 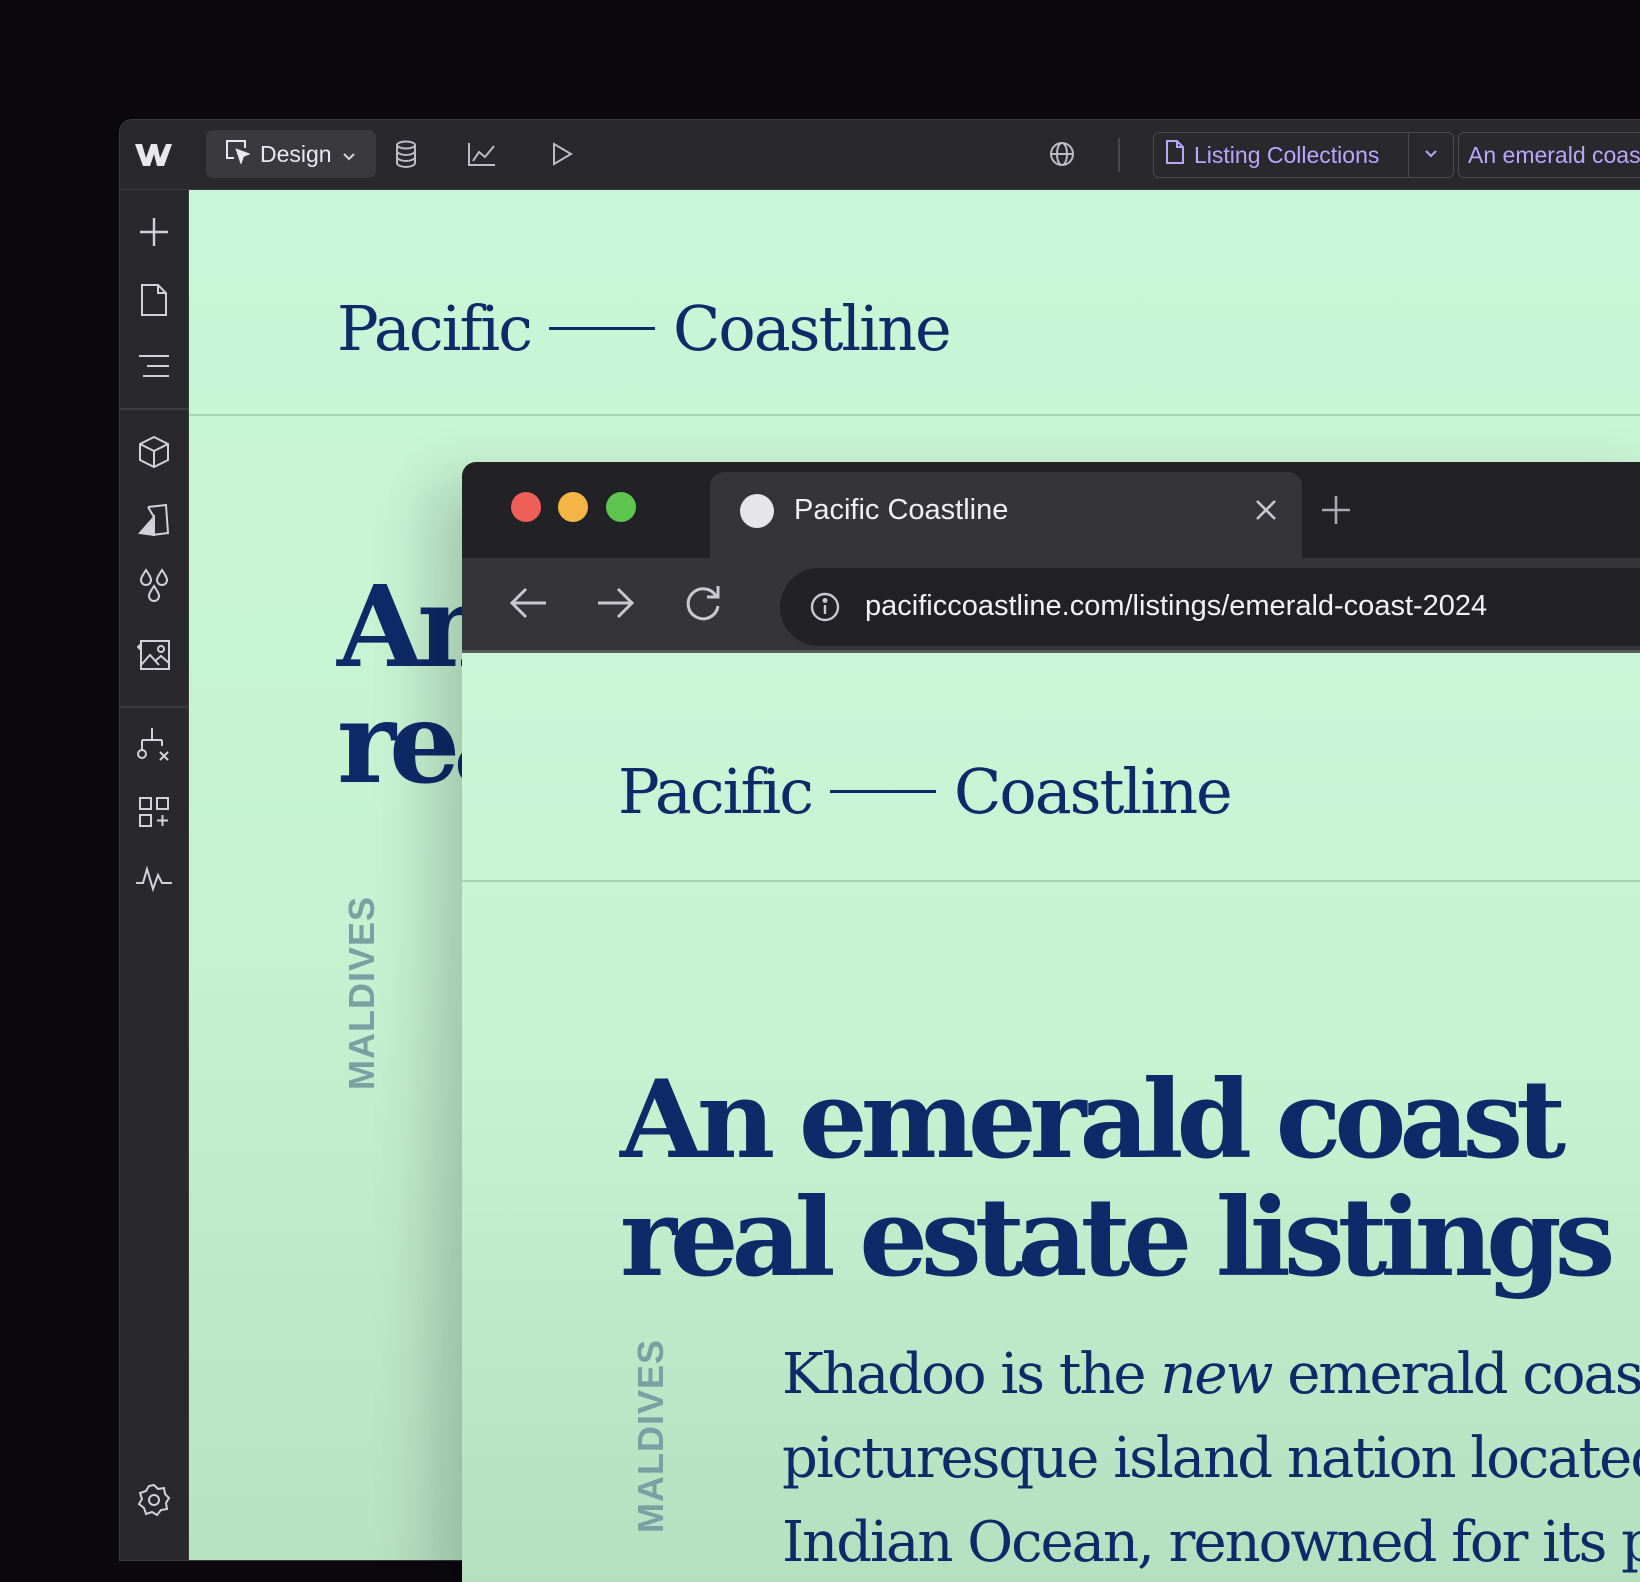 What do you see at coordinates (1336, 510) in the screenshot?
I see `new-tab-plus-icon` at bounding box center [1336, 510].